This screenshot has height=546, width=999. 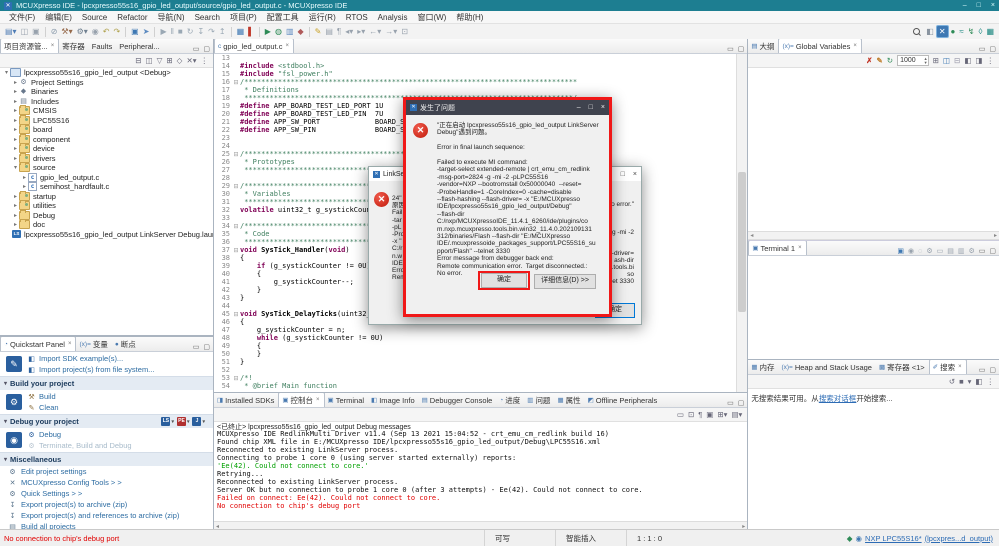 What do you see at coordinates (930, 31) in the screenshot?
I see `open-perspective-icon: ◧` at bounding box center [930, 31].